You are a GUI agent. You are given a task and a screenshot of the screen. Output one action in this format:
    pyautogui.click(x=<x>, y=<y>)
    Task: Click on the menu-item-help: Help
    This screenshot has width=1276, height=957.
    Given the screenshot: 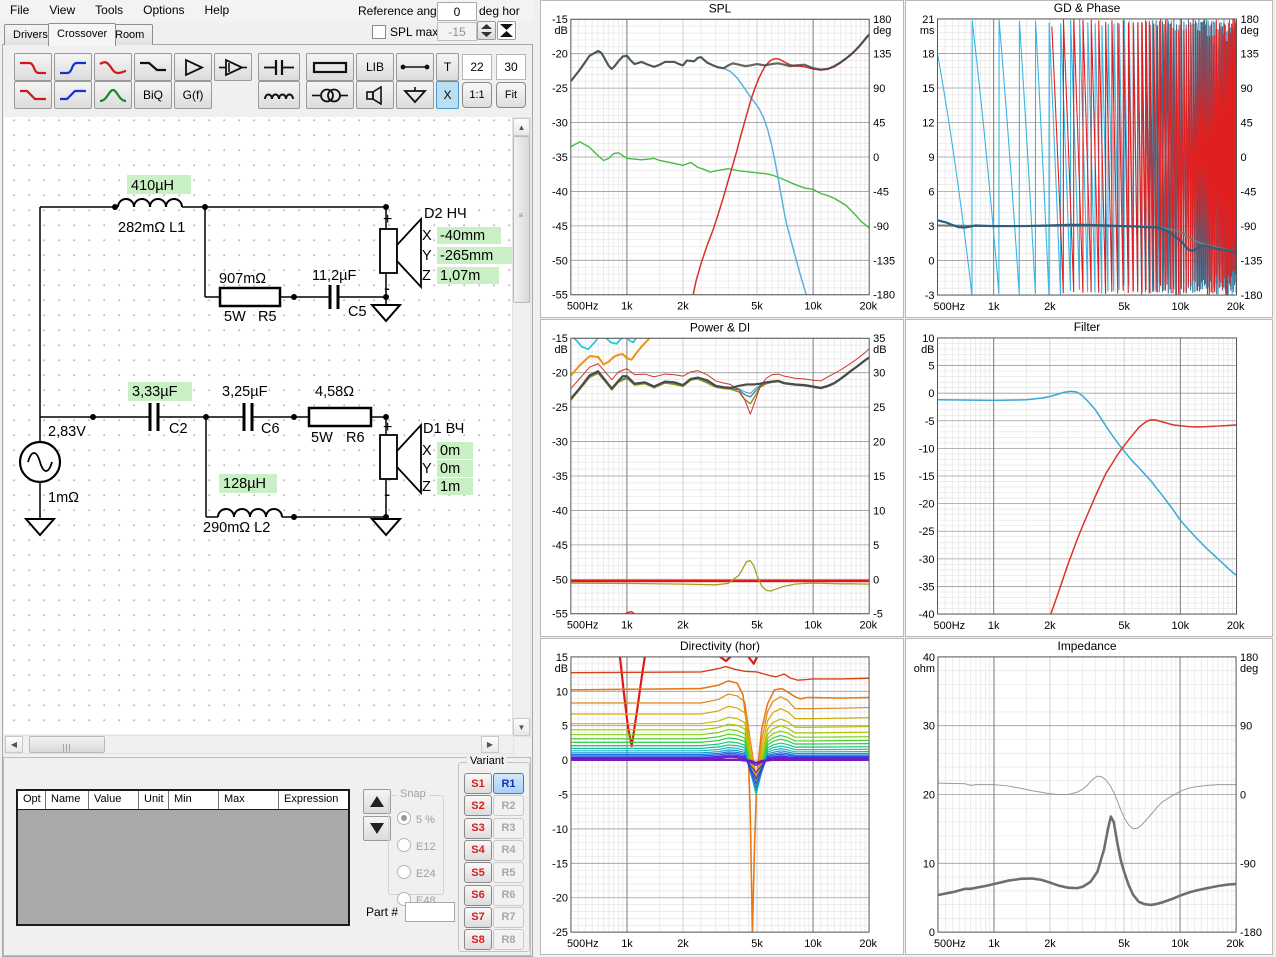 What is the action you would take?
    pyautogui.click(x=217, y=10)
    